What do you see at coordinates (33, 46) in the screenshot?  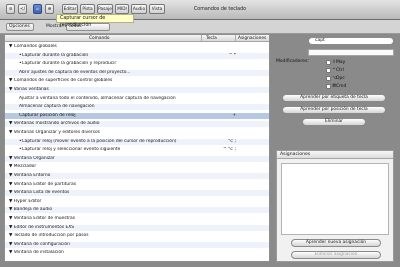 I see `command-label: ▼ Comandos globales` at bounding box center [33, 46].